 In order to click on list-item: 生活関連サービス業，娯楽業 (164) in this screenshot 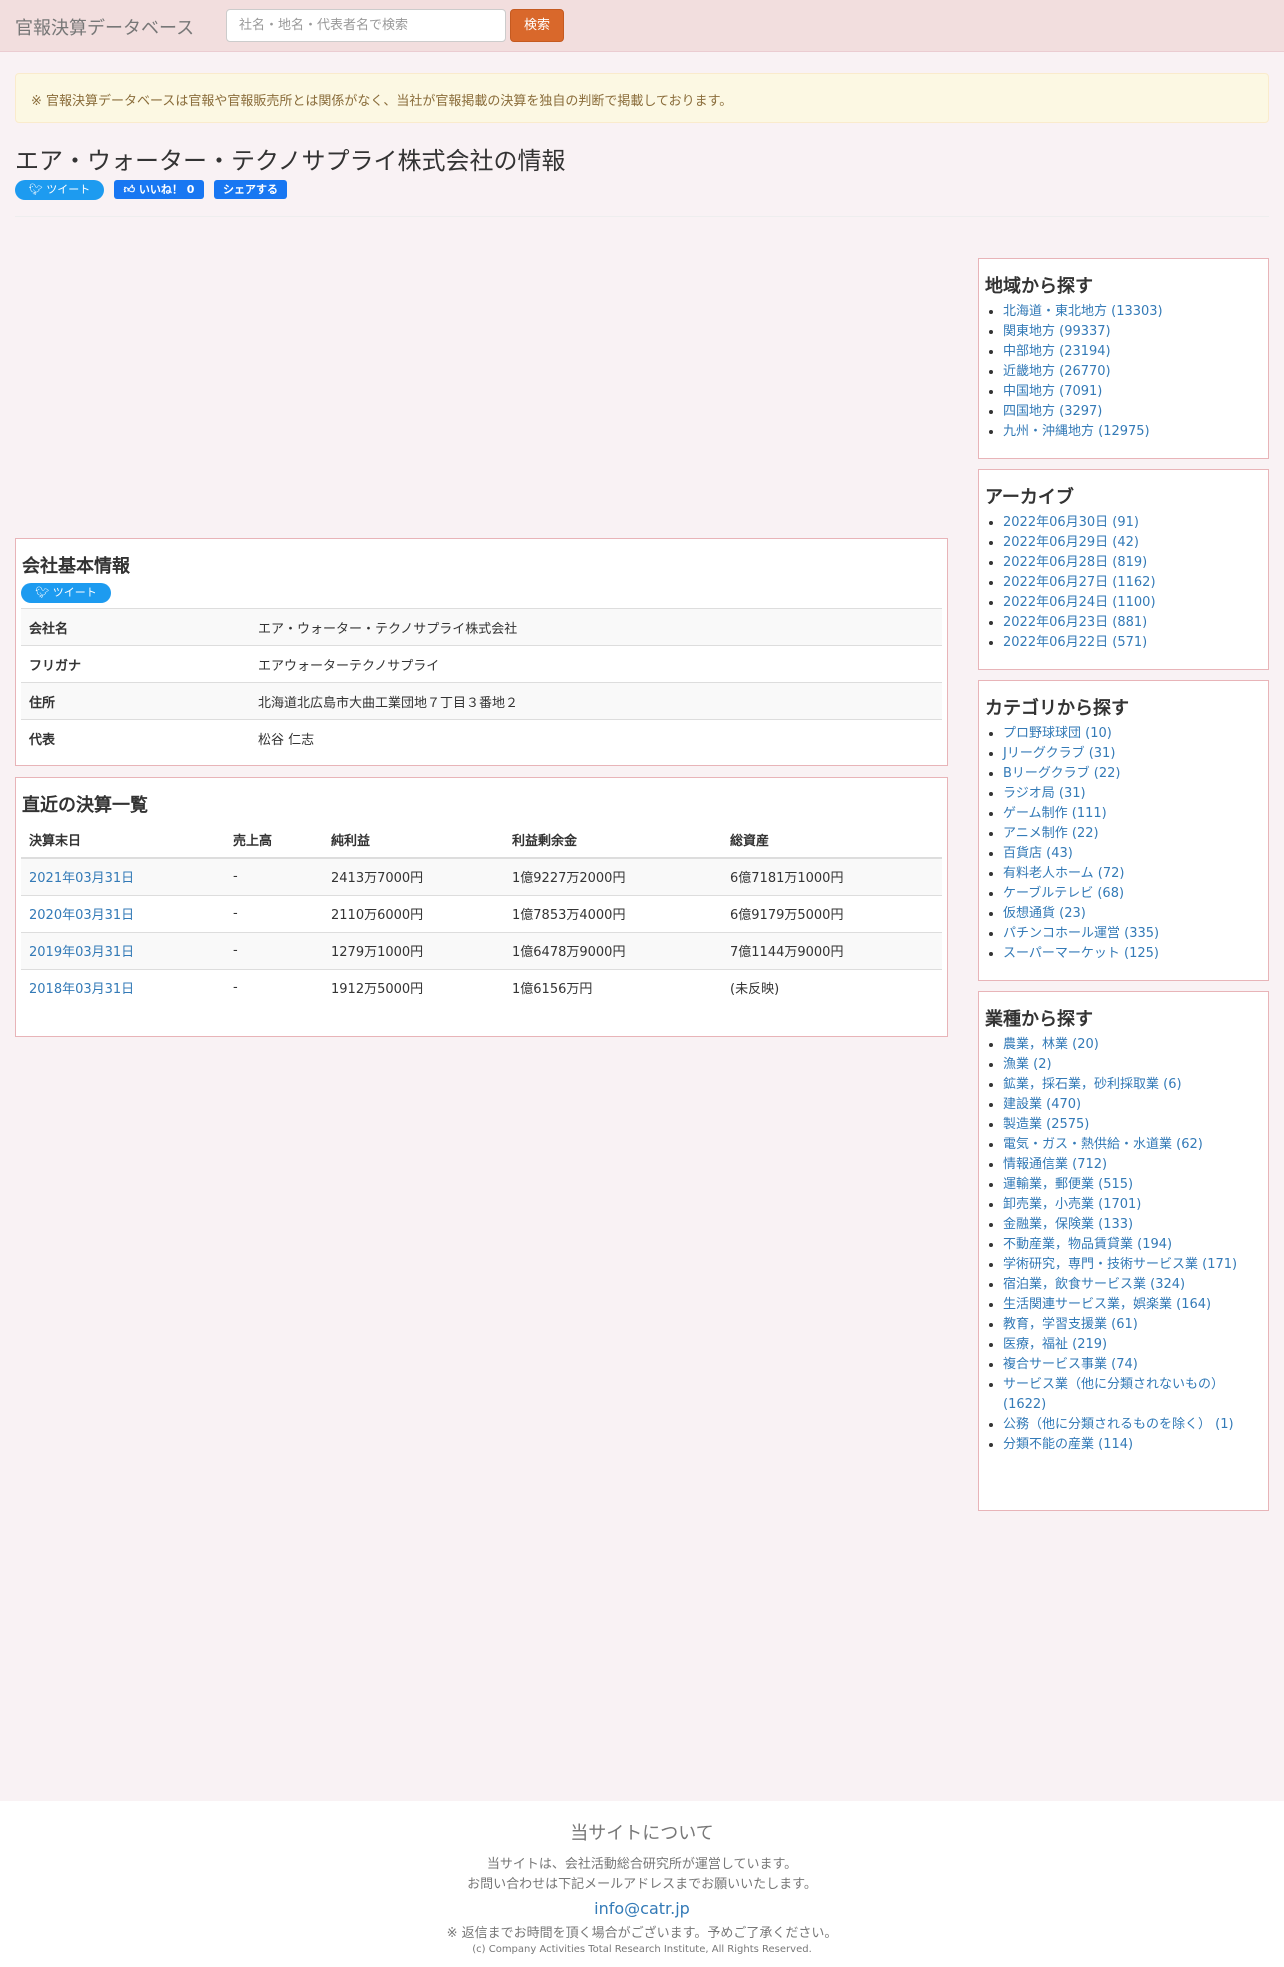, I will do `click(1128, 1305)`.